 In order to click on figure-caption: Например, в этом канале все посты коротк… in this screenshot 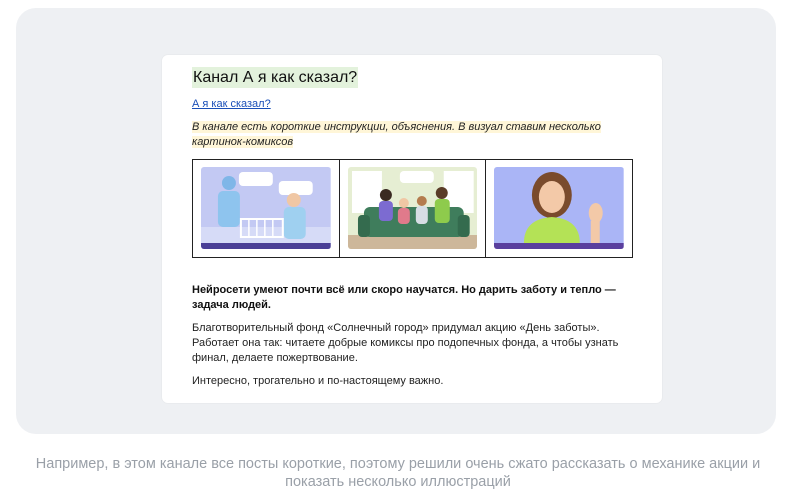, I will do `click(398, 473)`.